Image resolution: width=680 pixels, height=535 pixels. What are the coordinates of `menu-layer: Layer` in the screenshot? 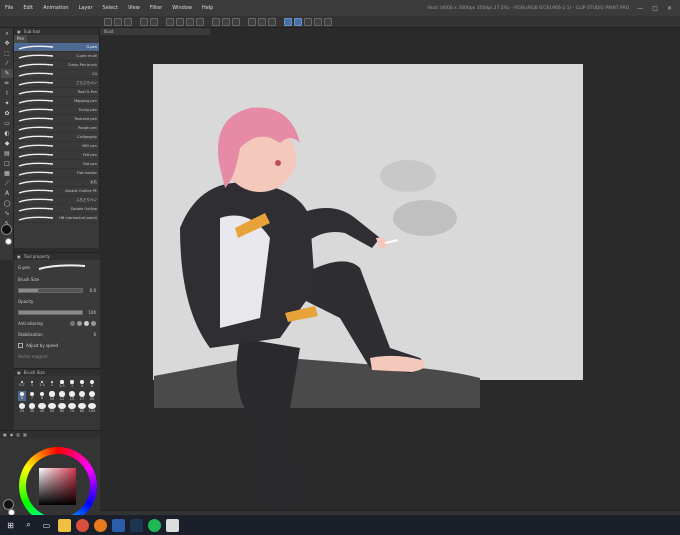 It's located at (86, 8).